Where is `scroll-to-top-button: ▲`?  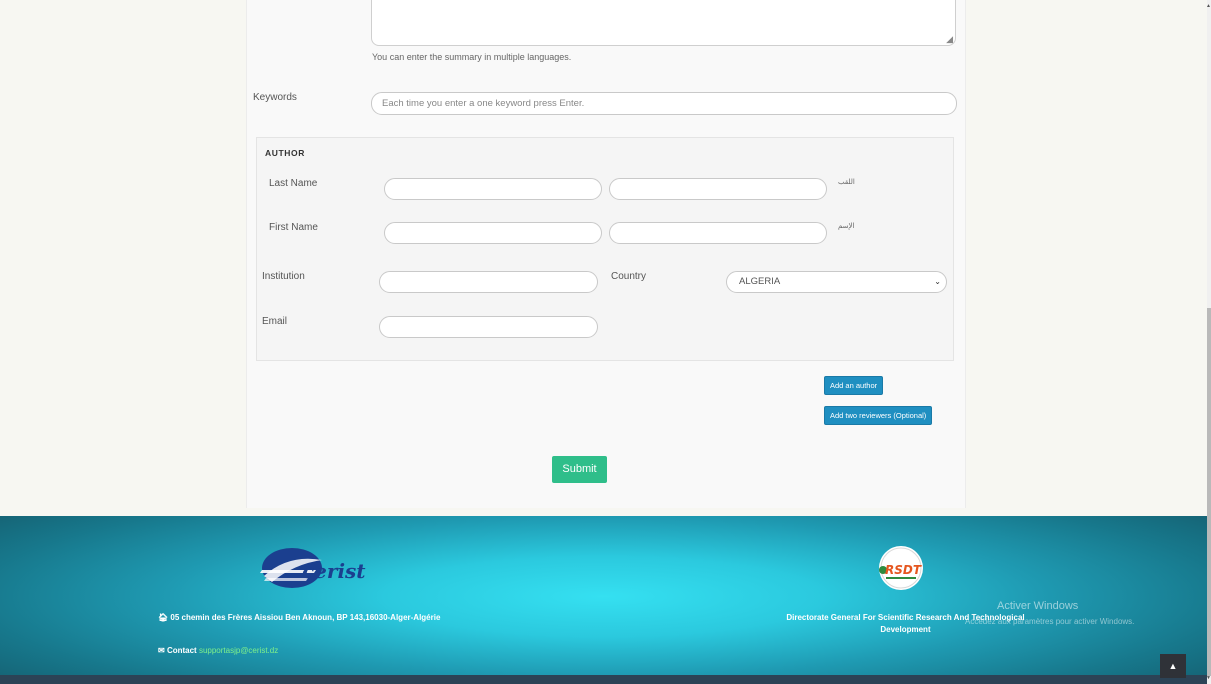
scroll-to-top-button: ▲ is located at coordinates (1173, 666).